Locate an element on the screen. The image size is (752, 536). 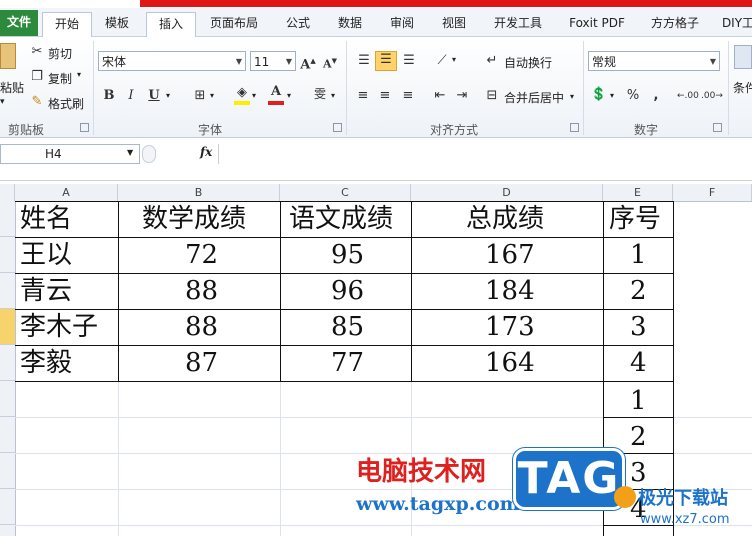
clipboard-launcher-icon is located at coordinates (84, 127).